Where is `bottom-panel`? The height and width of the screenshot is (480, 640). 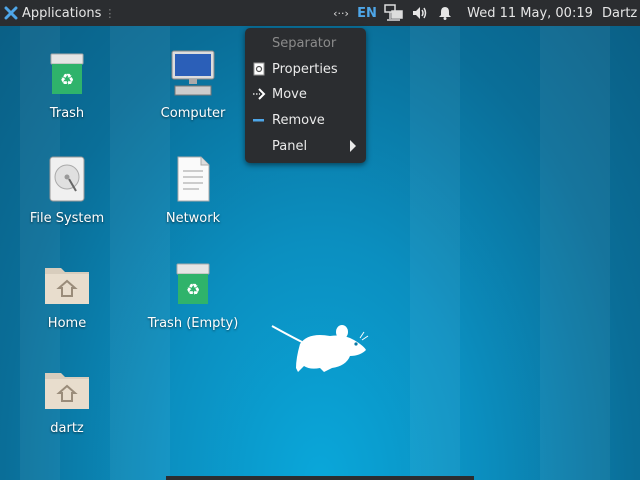 bottom-panel is located at coordinates (320, 478).